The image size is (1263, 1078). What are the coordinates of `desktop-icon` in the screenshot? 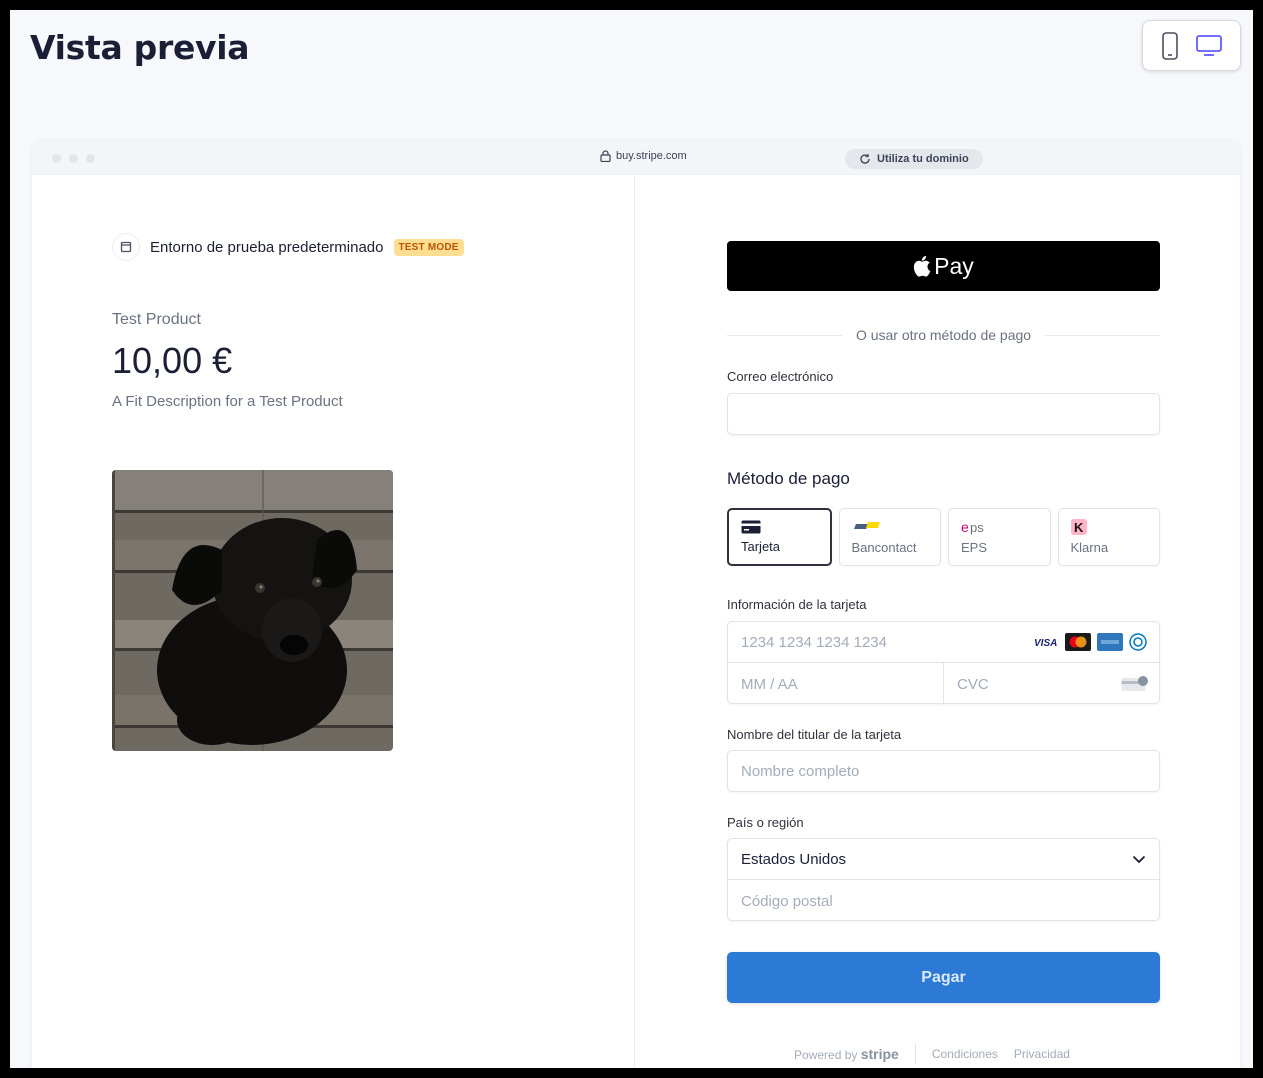 It's located at (1208, 45).